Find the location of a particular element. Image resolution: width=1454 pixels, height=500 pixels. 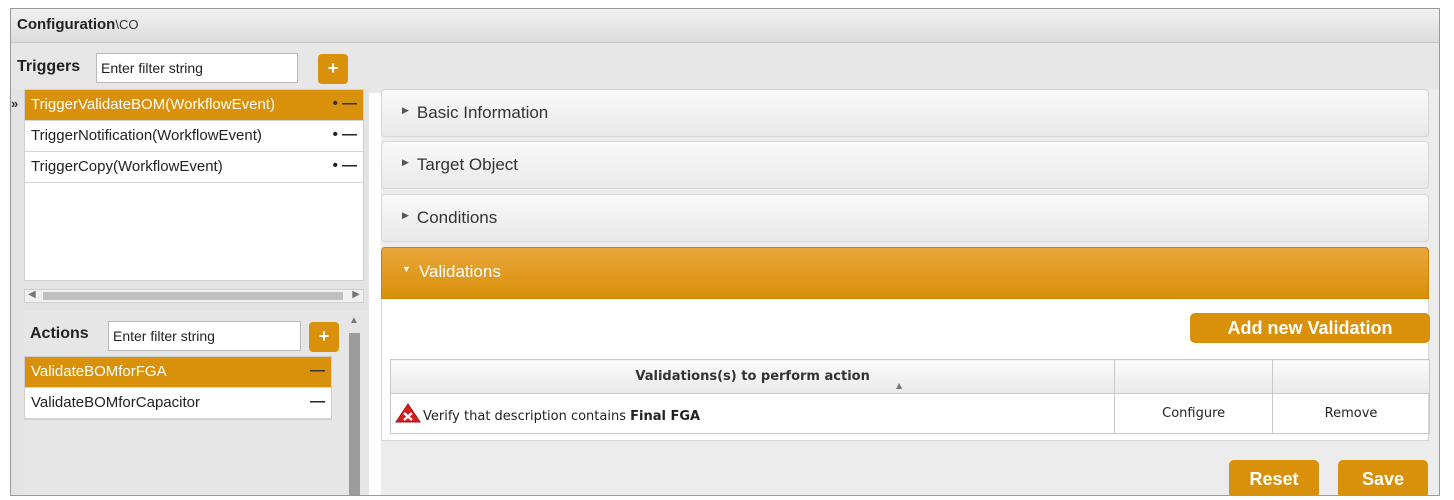

action-item: ValidateBOMforFGA — is located at coordinates (178, 372).